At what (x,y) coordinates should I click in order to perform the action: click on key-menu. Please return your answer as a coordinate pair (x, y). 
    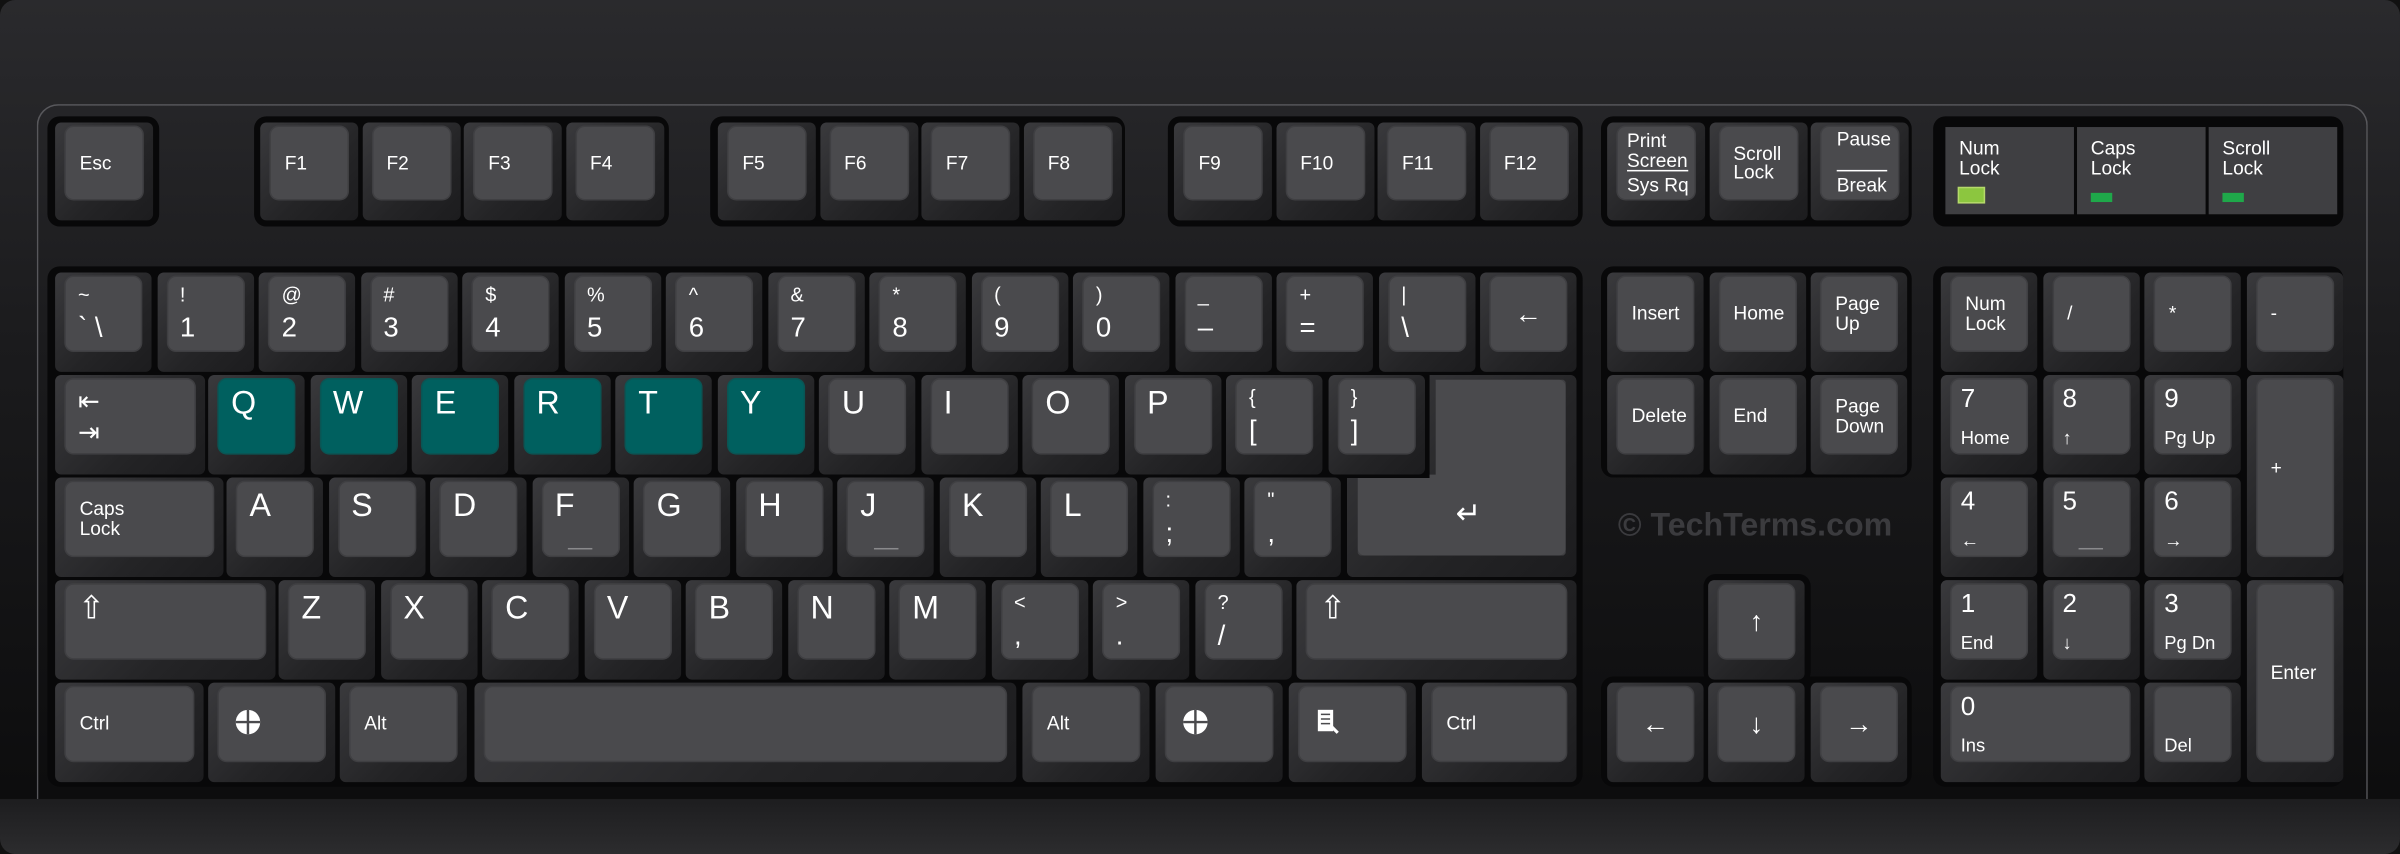
    Looking at the image, I should click on (1352, 732).